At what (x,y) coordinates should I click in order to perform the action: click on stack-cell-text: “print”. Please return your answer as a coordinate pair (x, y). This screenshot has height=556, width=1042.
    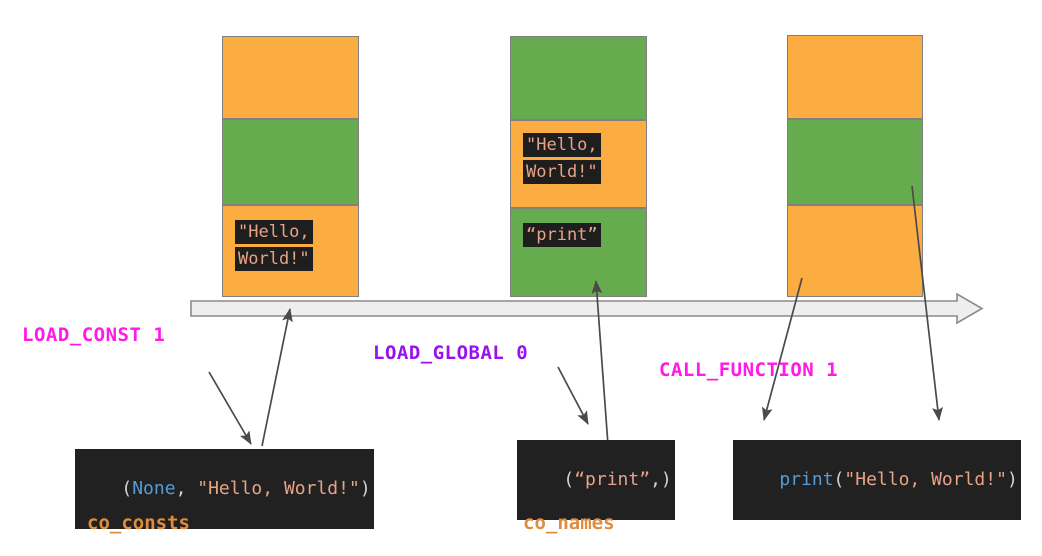
    Looking at the image, I should click on (562, 235).